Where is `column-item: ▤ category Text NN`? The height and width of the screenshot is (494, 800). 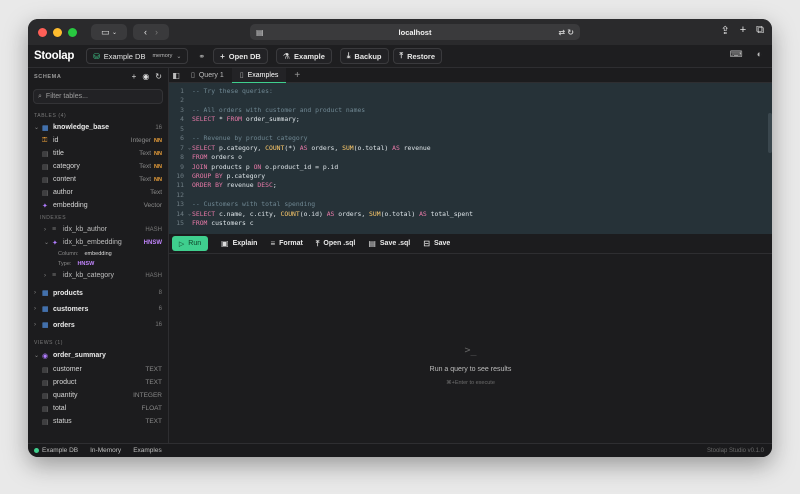
column-item: ▤ category Text NN is located at coordinates (98, 166).